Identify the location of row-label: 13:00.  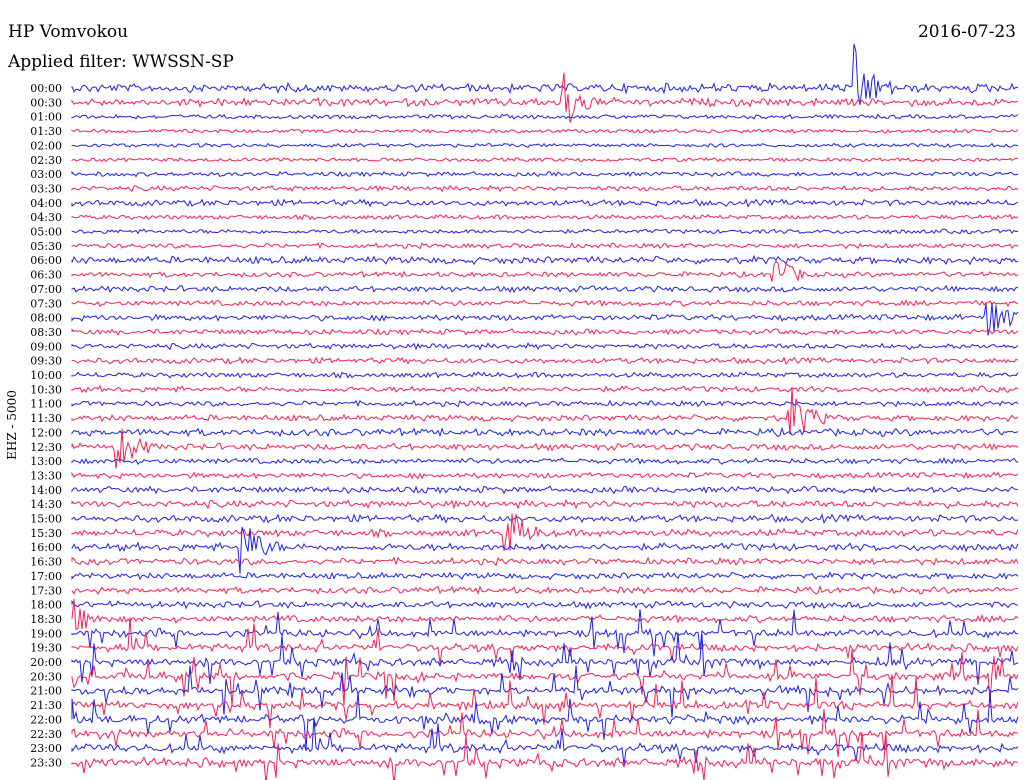
(46, 461).